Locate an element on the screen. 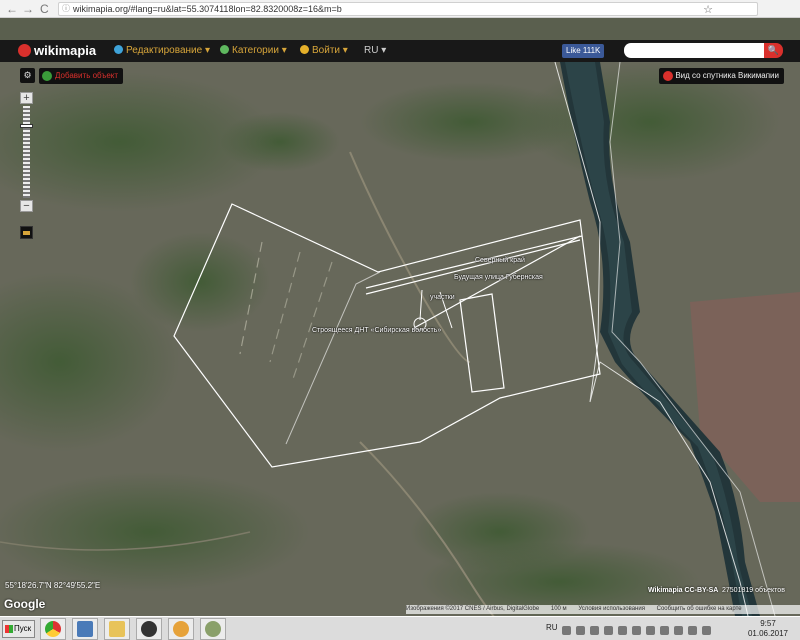 This screenshot has height=640, width=800. bookmark-star-icon: ☆ is located at coordinates (708, 9).